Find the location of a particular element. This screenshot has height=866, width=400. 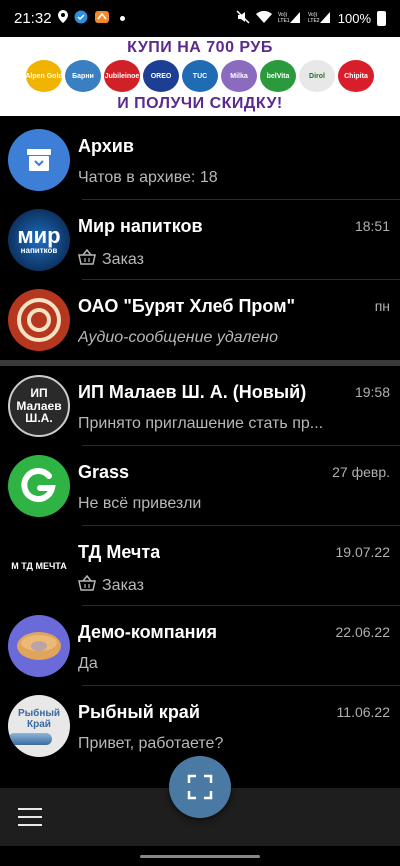

chat-body: Рыбный край 11.06.22 Привет, работаете? is located at coordinates (239, 719).